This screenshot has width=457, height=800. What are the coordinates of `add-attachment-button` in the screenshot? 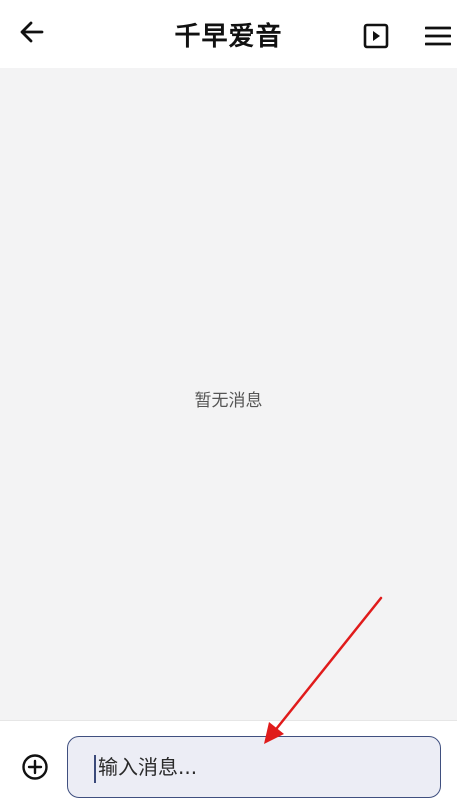 It's located at (35, 767).